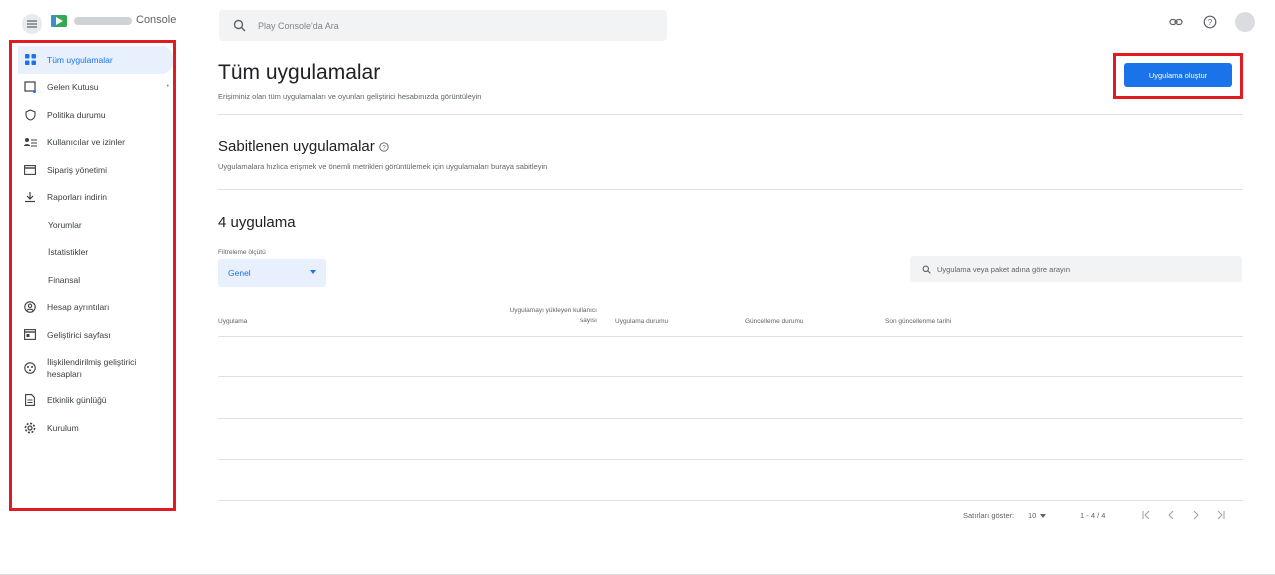  I want to click on sidebar-item-label: Sipariş yönetimi, so click(77, 169).